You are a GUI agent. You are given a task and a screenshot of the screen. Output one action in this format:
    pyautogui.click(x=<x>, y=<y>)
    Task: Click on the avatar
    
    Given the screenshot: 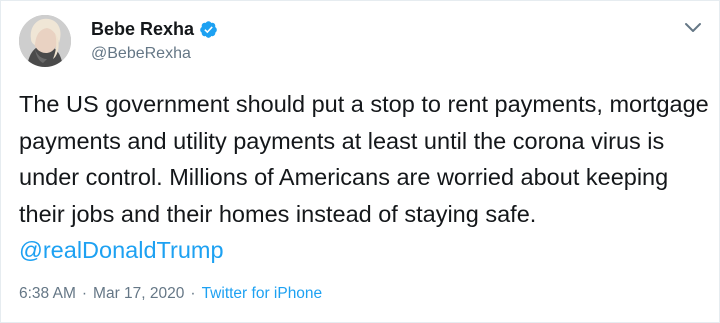 What is the action you would take?
    pyautogui.click(x=45, y=41)
    